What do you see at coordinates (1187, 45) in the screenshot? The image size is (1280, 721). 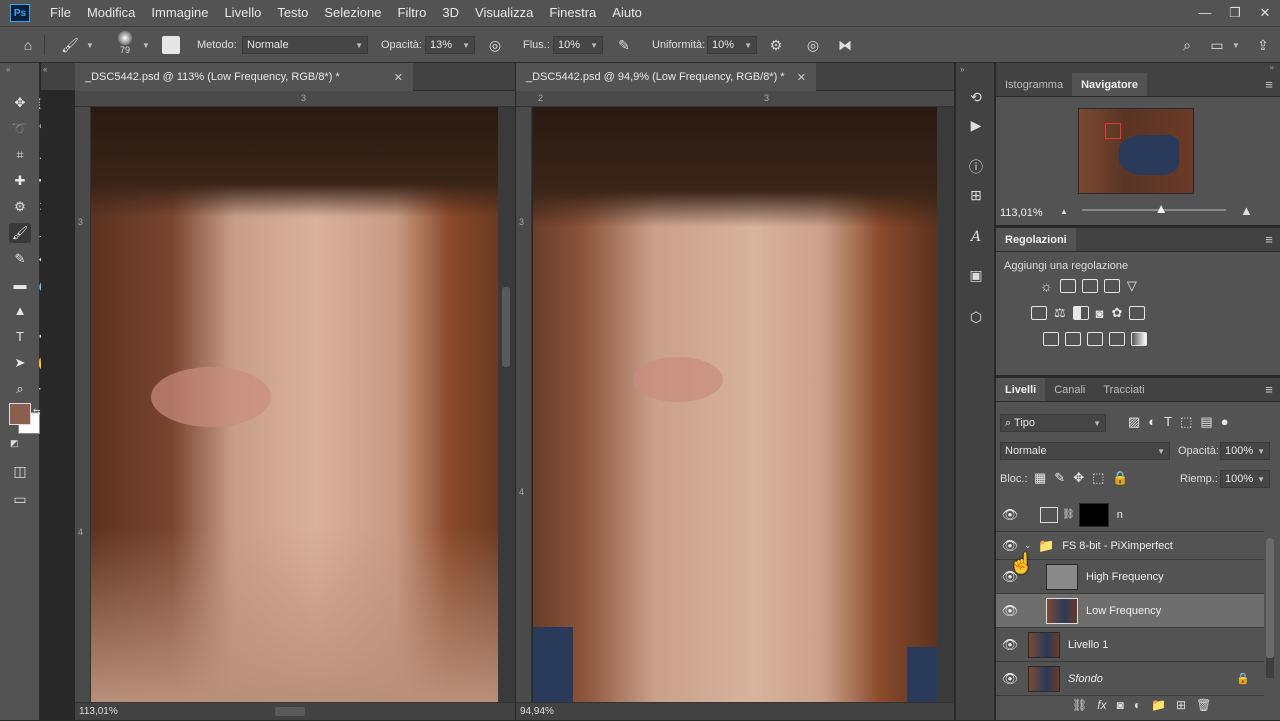 I see `search-icon: ⌕` at bounding box center [1187, 45].